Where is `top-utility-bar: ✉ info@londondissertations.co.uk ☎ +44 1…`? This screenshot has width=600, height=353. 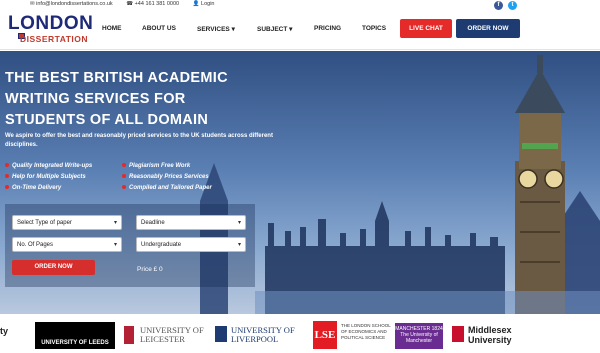
top-utility-bar: ✉ info@londondissertations.co.uk ☎ +44 1… is located at coordinates (300, 5).